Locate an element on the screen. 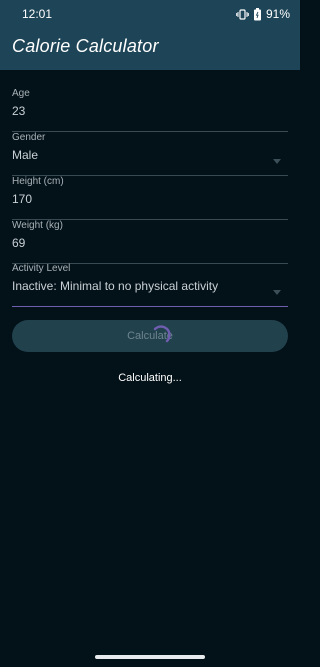 Image resolution: width=320 pixels, height=667 pixels. calculate-button: Calculate is located at coordinates (150, 336).